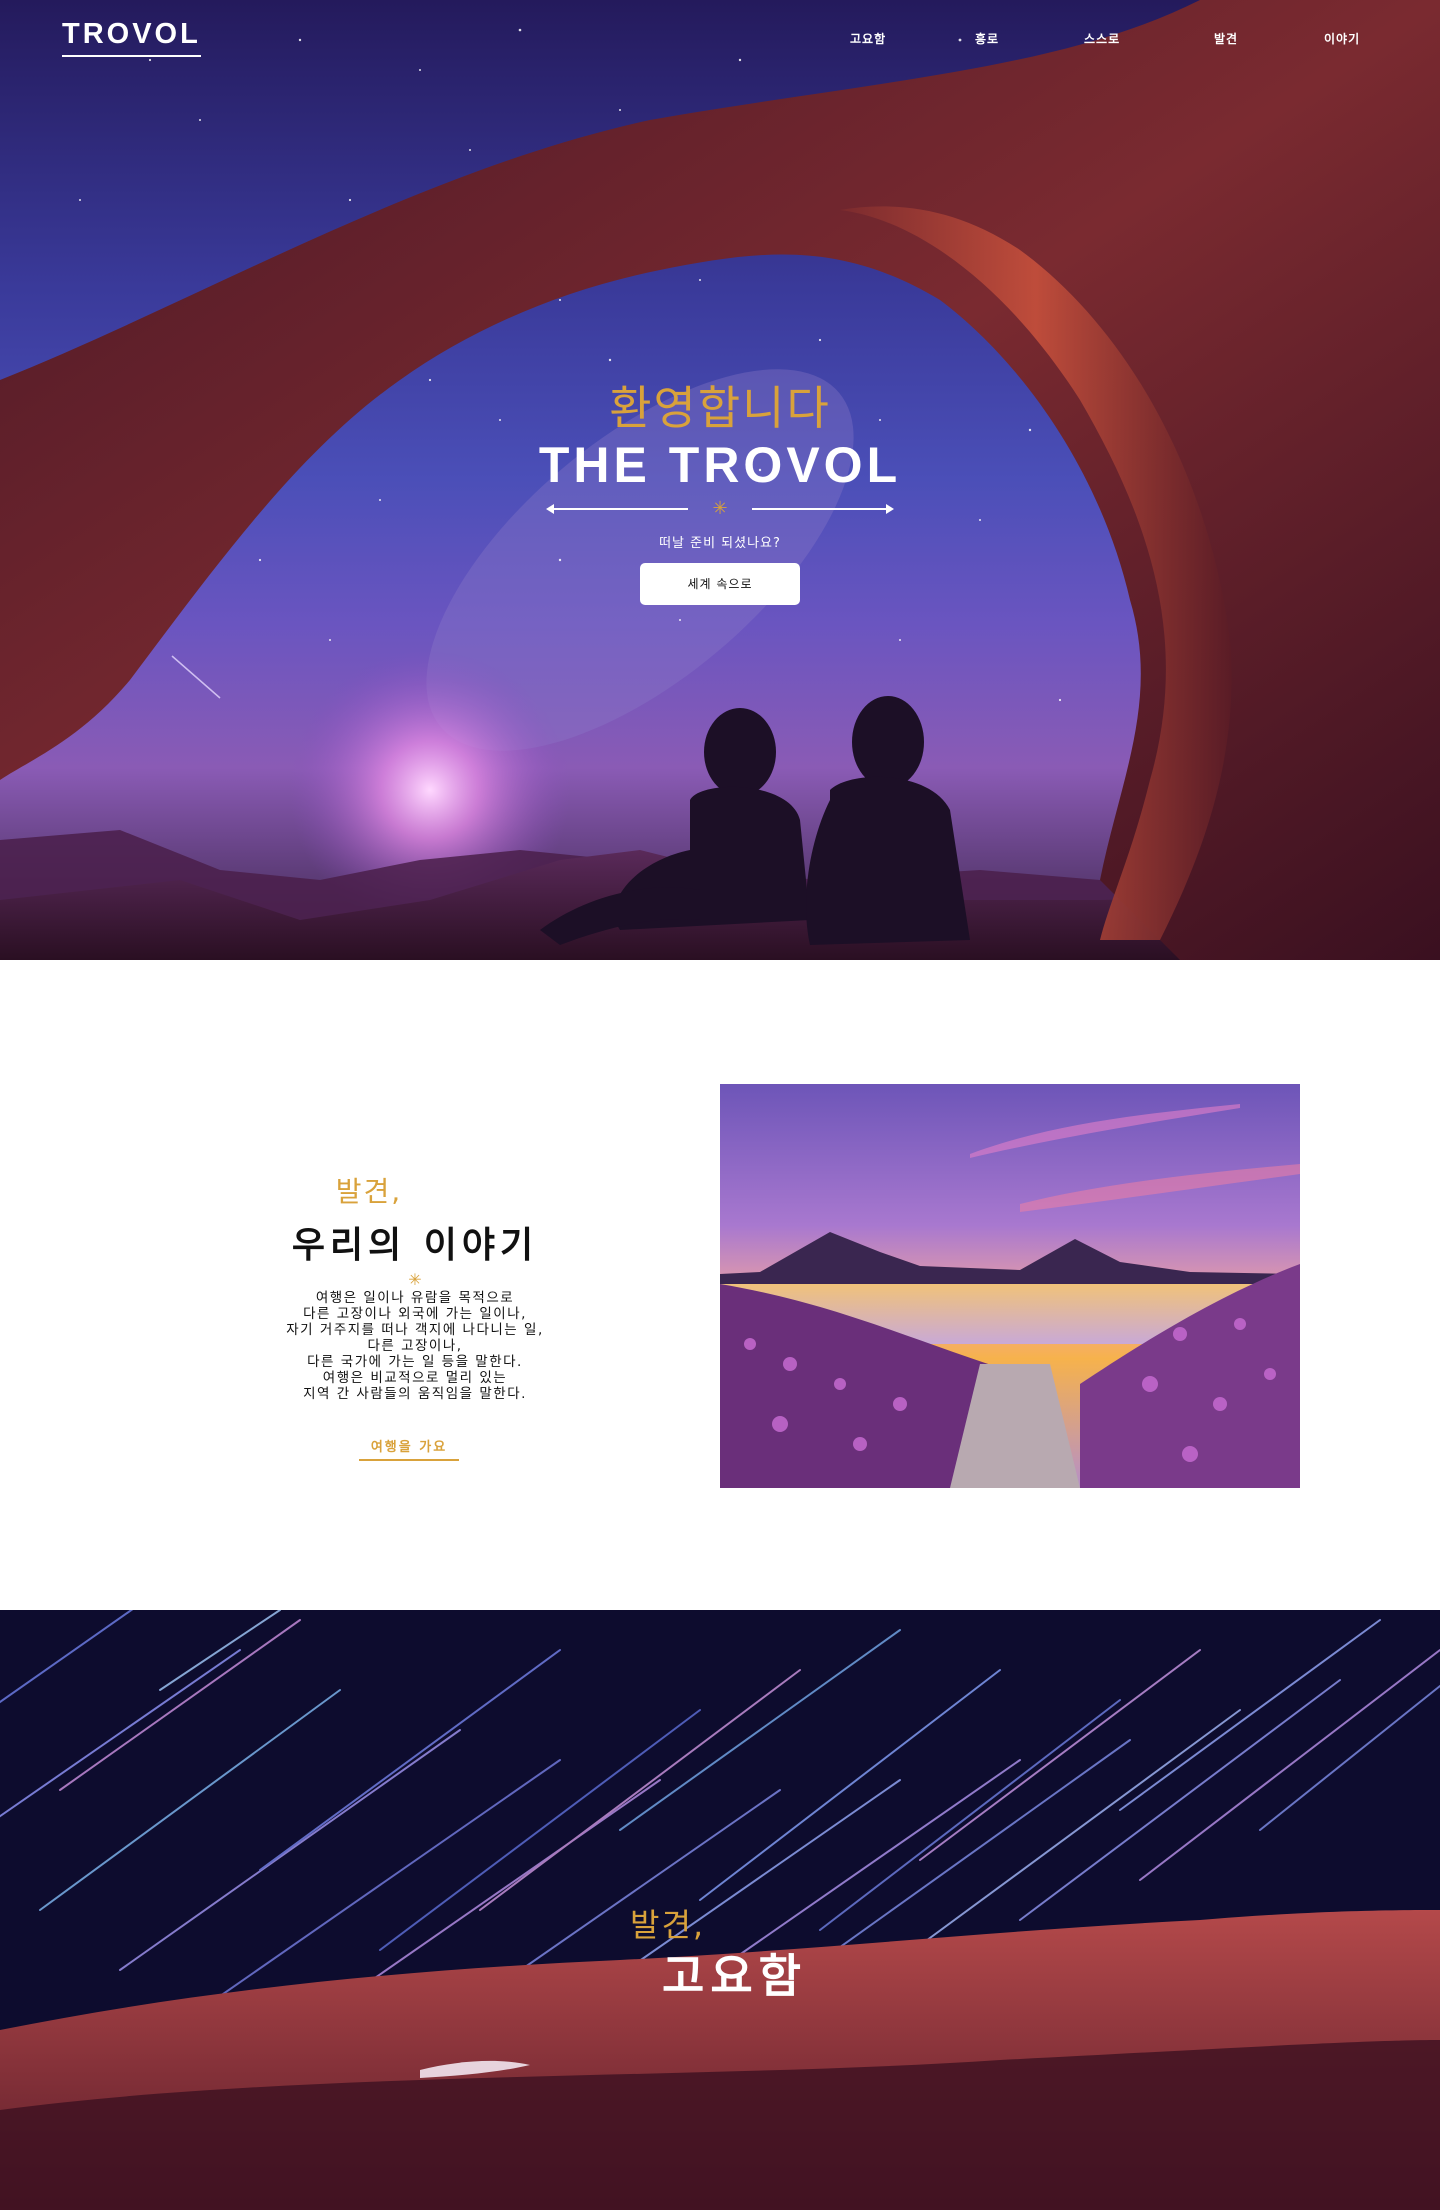 The width and height of the screenshot is (1440, 2210). Describe the element at coordinates (720, 465) in the screenshot. I see `hero-title: THE TROVOL` at that location.